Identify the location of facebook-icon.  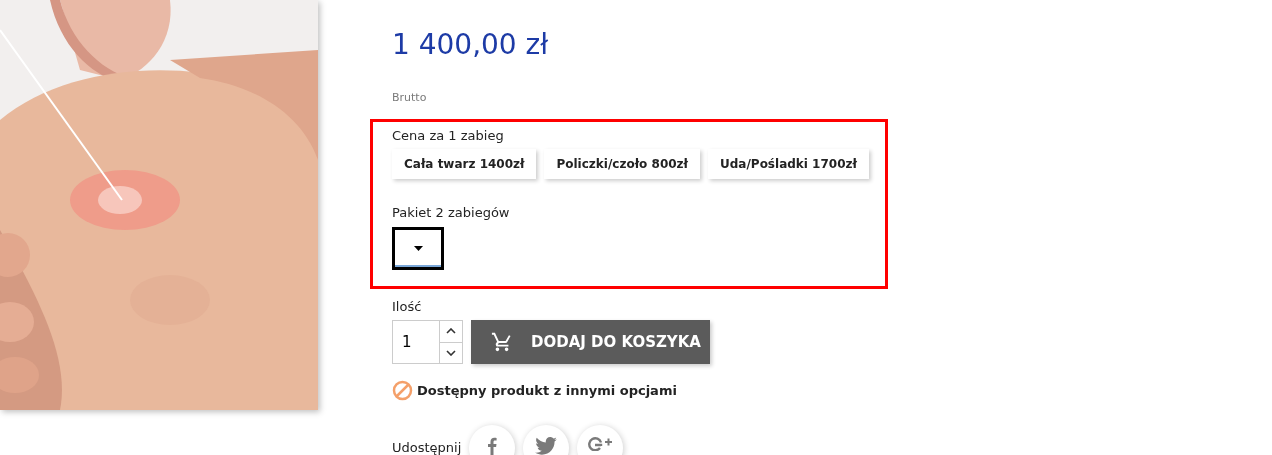
(492, 446).